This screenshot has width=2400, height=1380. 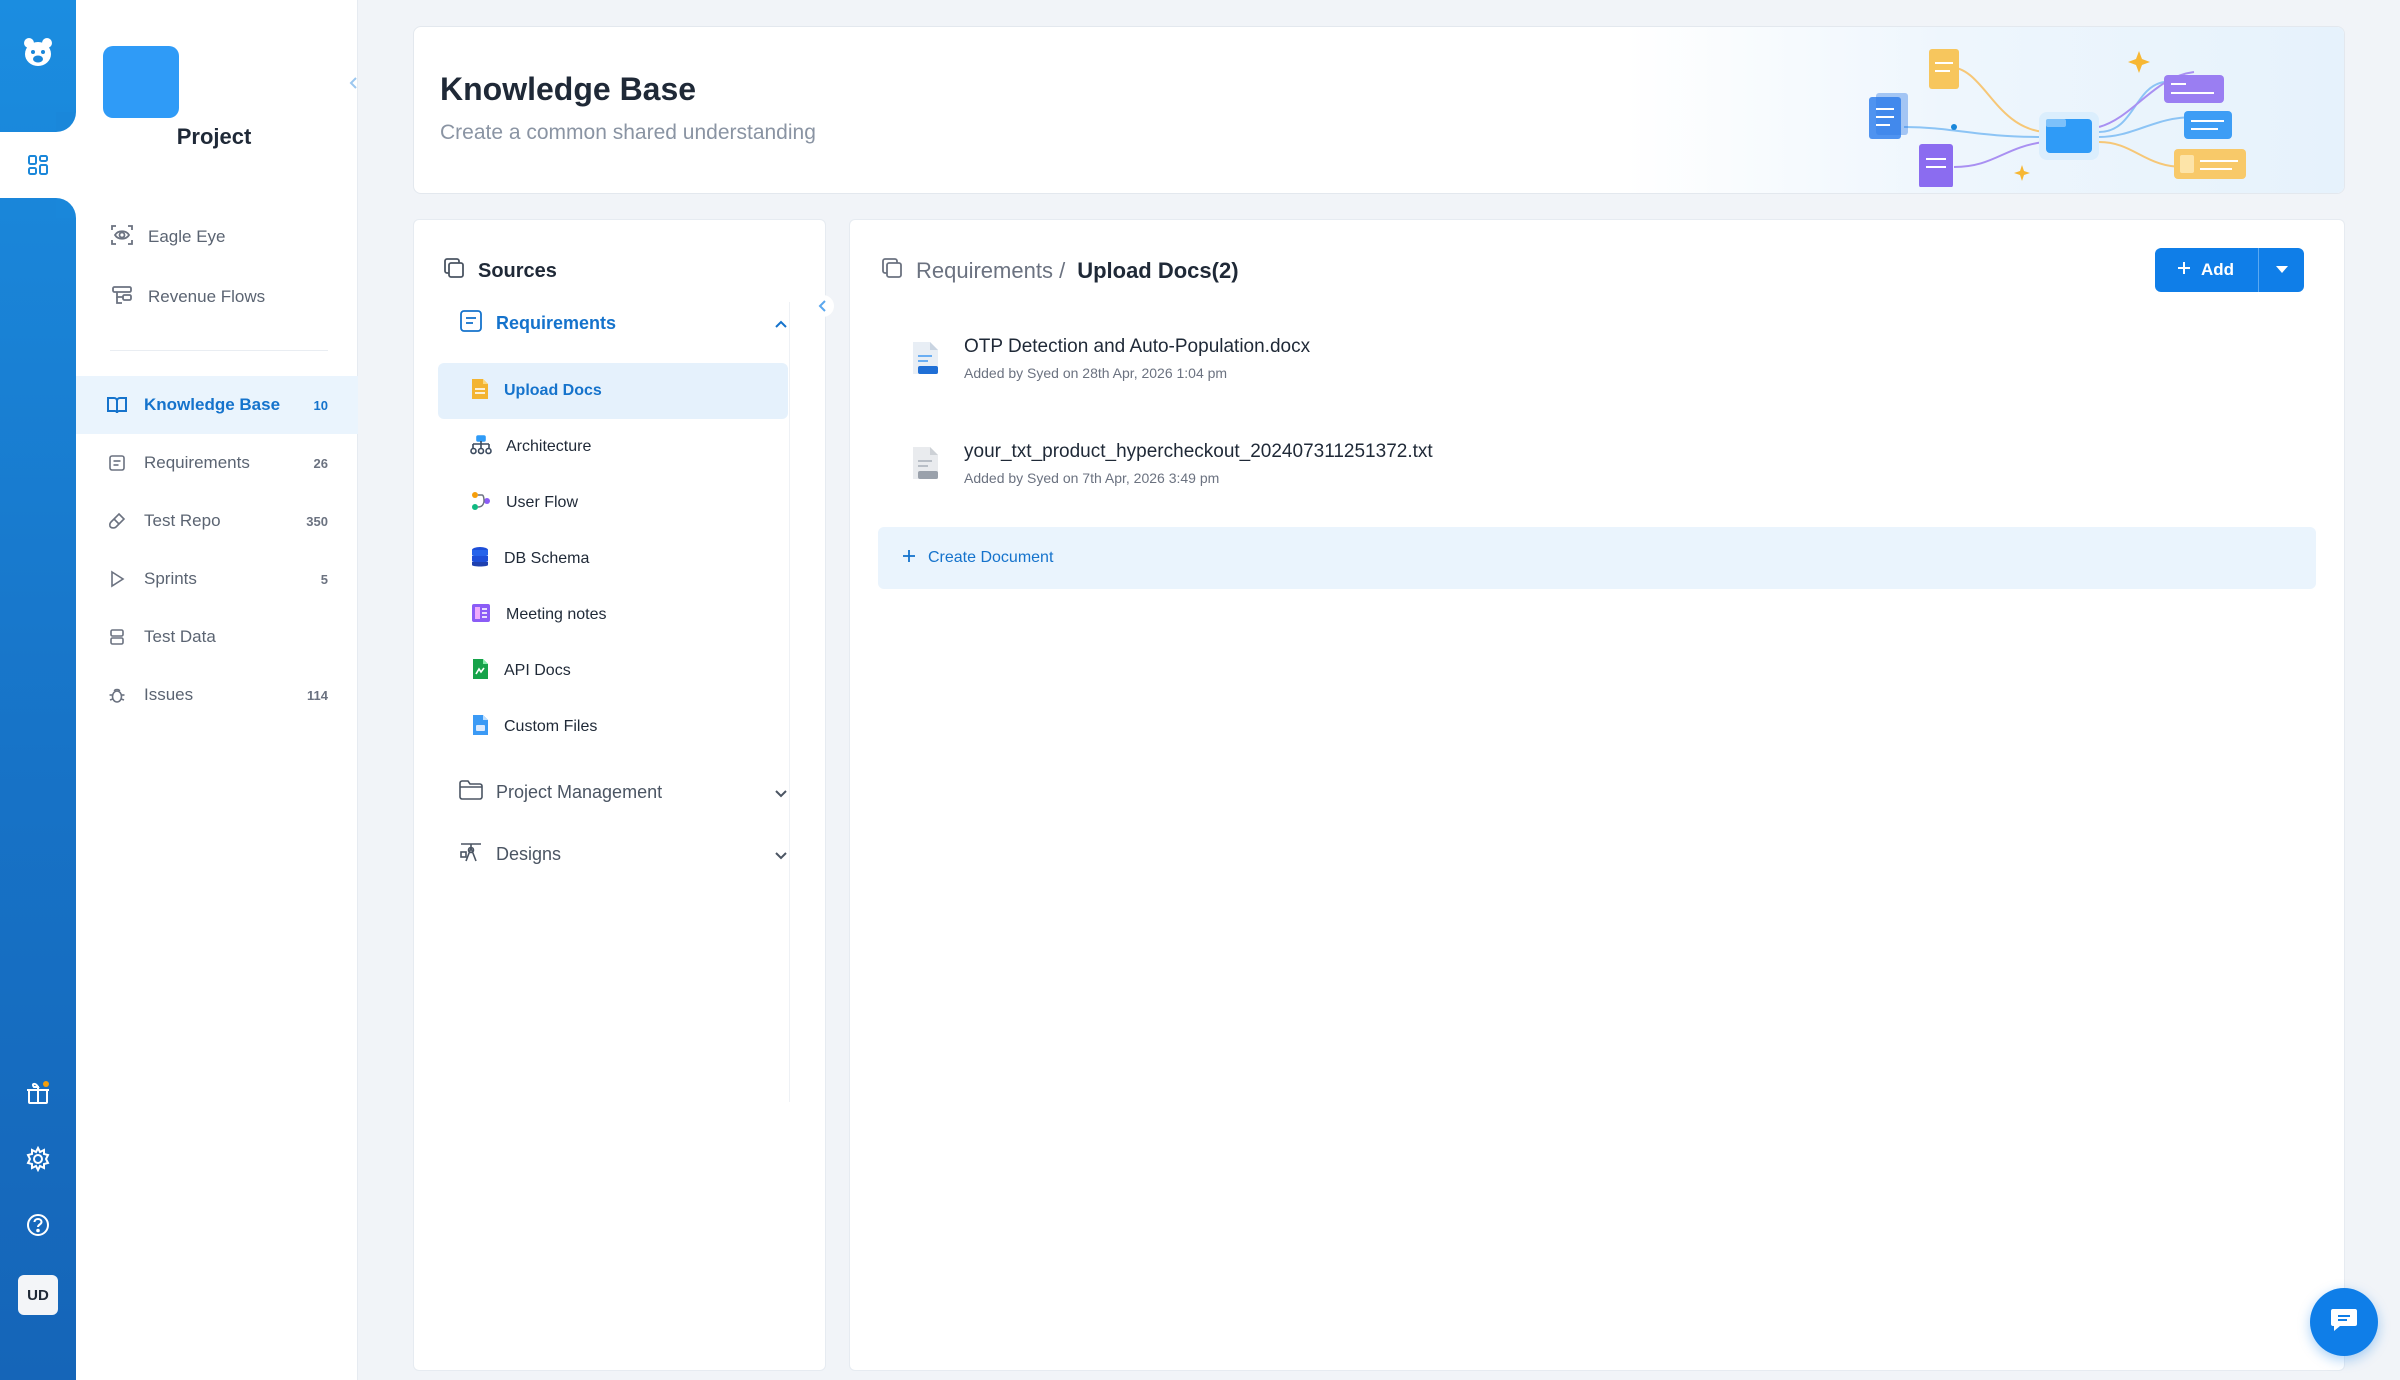 I want to click on count-badge: 5, so click(x=324, y=579).